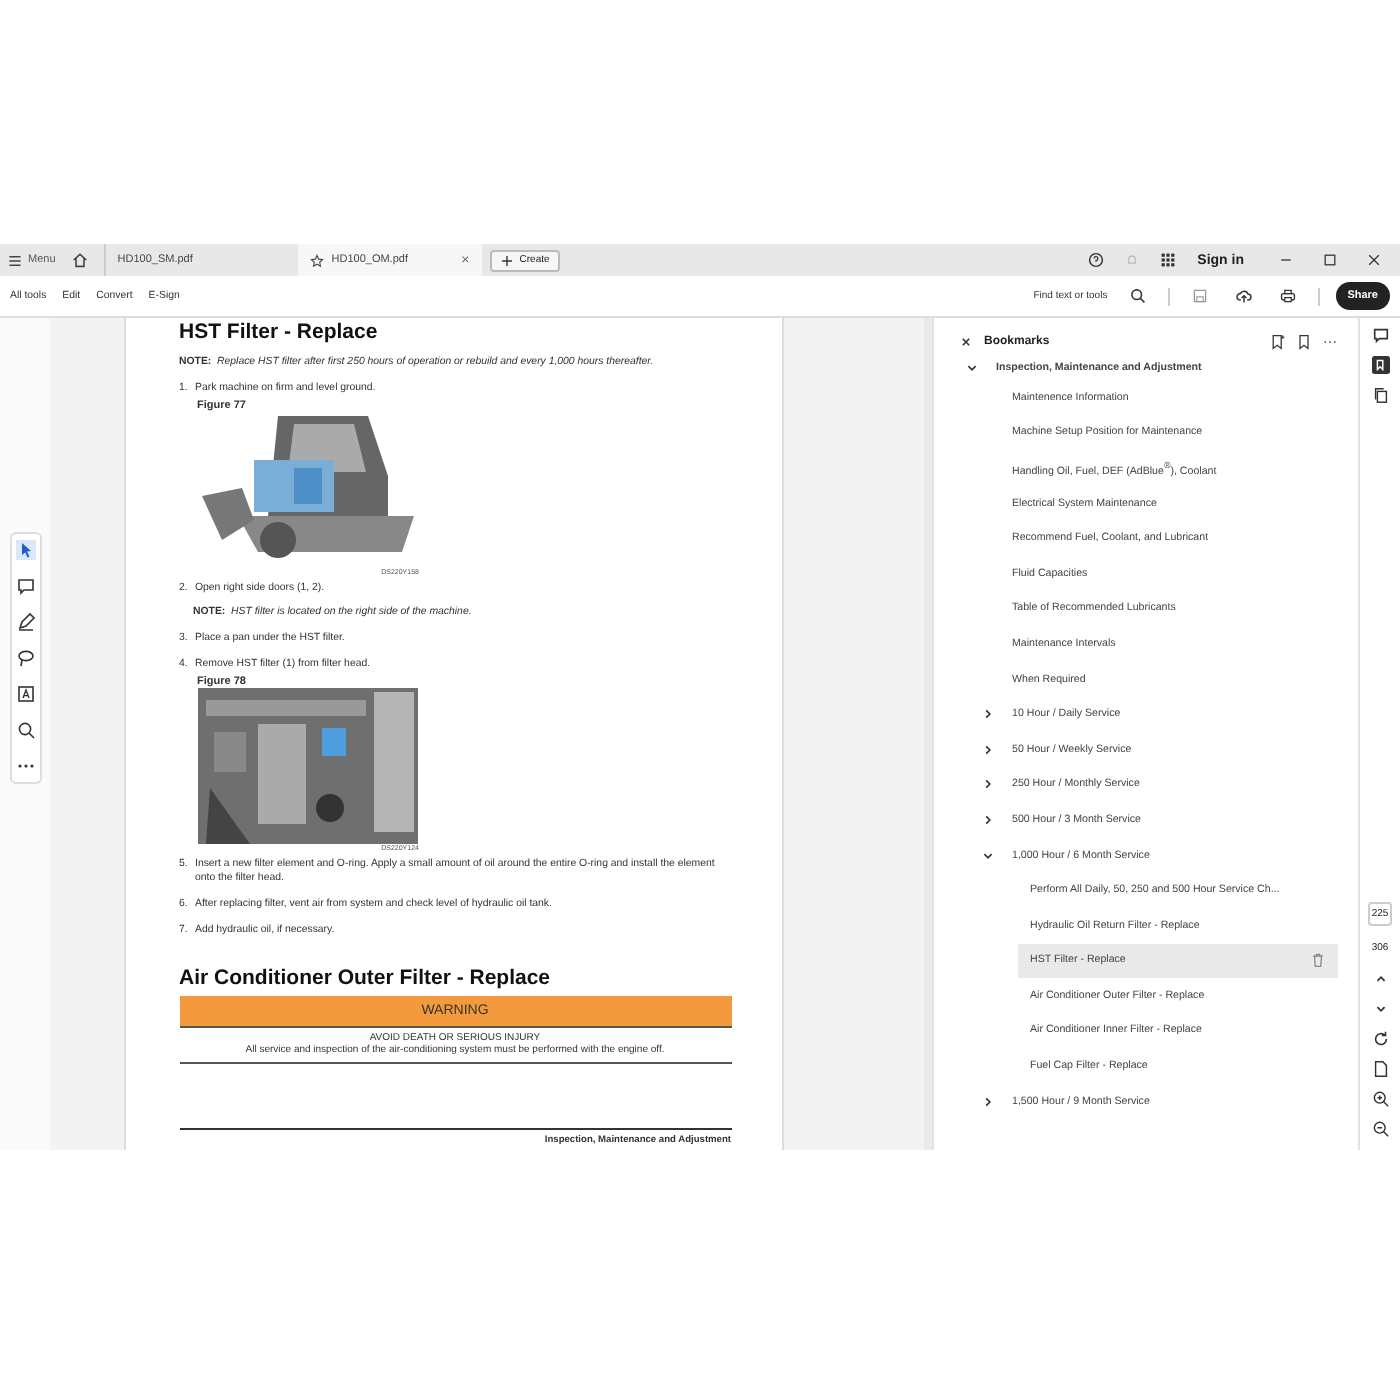 This screenshot has height=1400, width=1400. Describe the element at coordinates (1243, 296) in the screenshot. I see `cloud-upload-icon` at that location.